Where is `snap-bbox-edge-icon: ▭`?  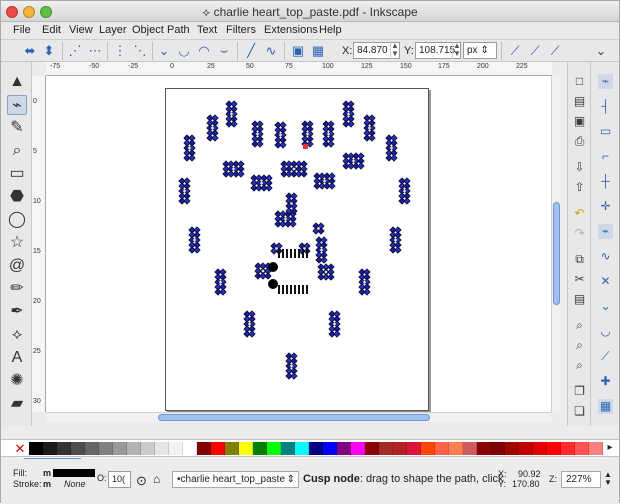 snap-bbox-edge-icon: ▭ is located at coordinates (605, 131).